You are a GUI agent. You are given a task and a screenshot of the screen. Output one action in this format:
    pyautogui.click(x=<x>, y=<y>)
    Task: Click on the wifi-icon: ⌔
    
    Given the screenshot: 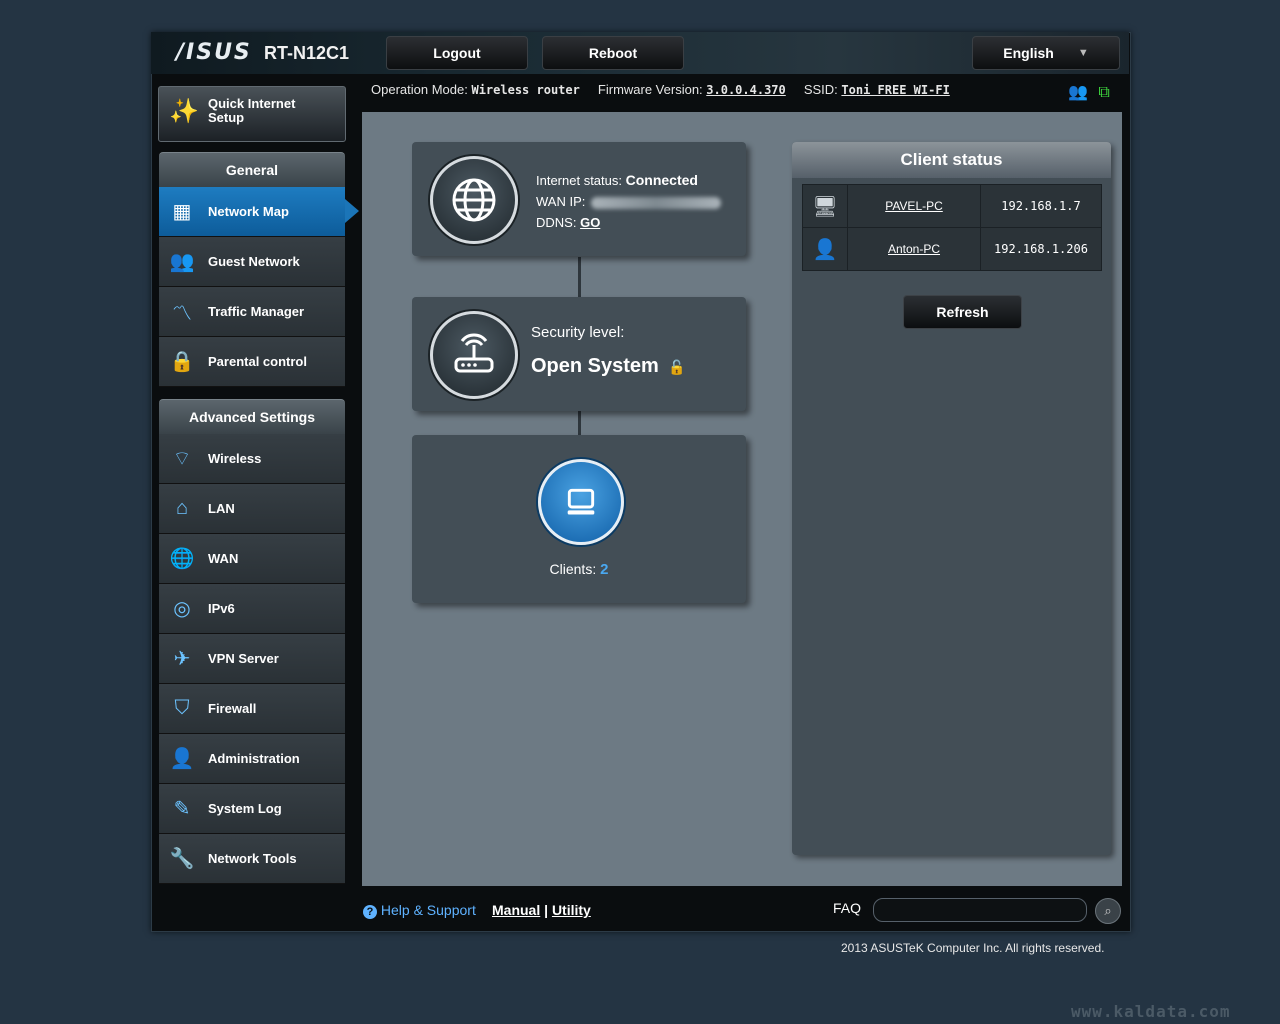 What is the action you would take?
    pyautogui.click(x=182, y=459)
    